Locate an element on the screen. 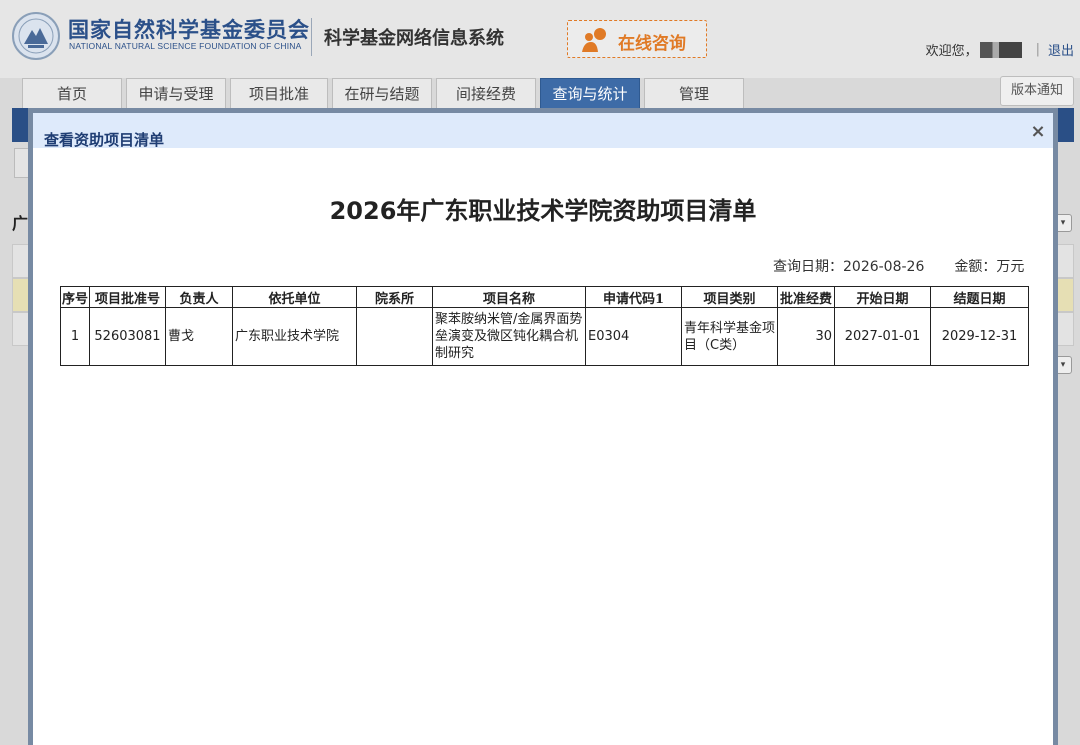 This screenshot has height=745, width=1080. chat-person-icon is located at coordinates (595, 40).